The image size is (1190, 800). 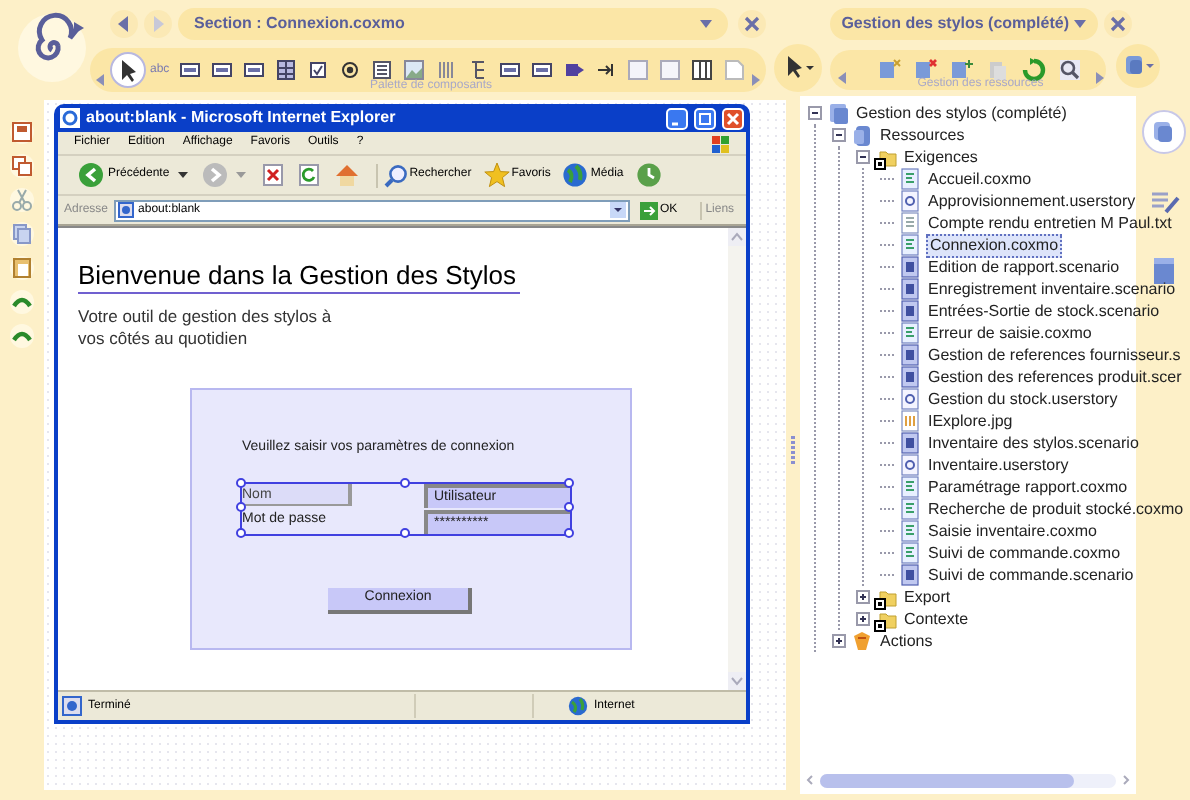 What do you see at coordinates (705, 118) in the screenshot?
I see `maximize-icon` at bounding box center [705, 118].